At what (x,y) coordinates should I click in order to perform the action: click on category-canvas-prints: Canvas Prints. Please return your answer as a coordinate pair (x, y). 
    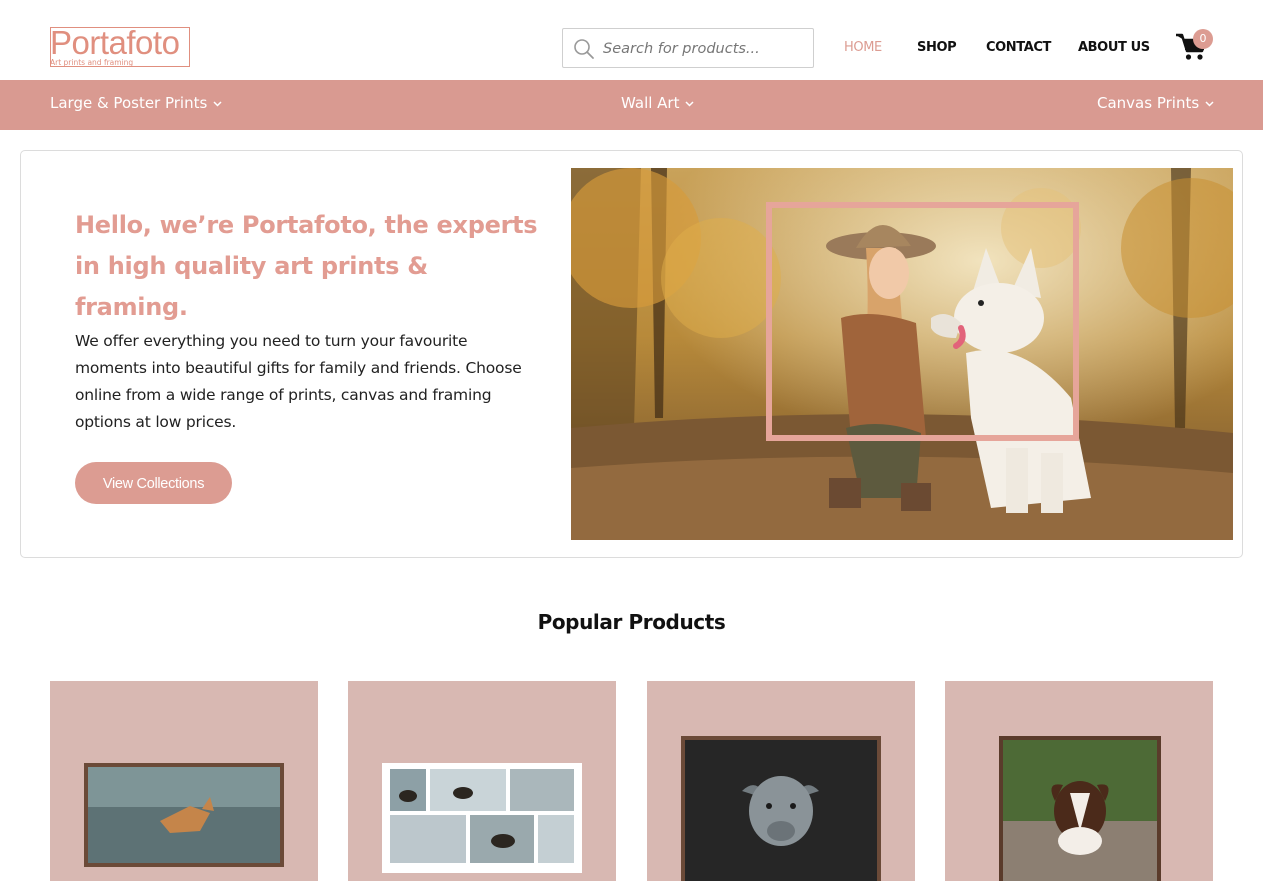
    Looking at the image, I should click on (1155, 103).